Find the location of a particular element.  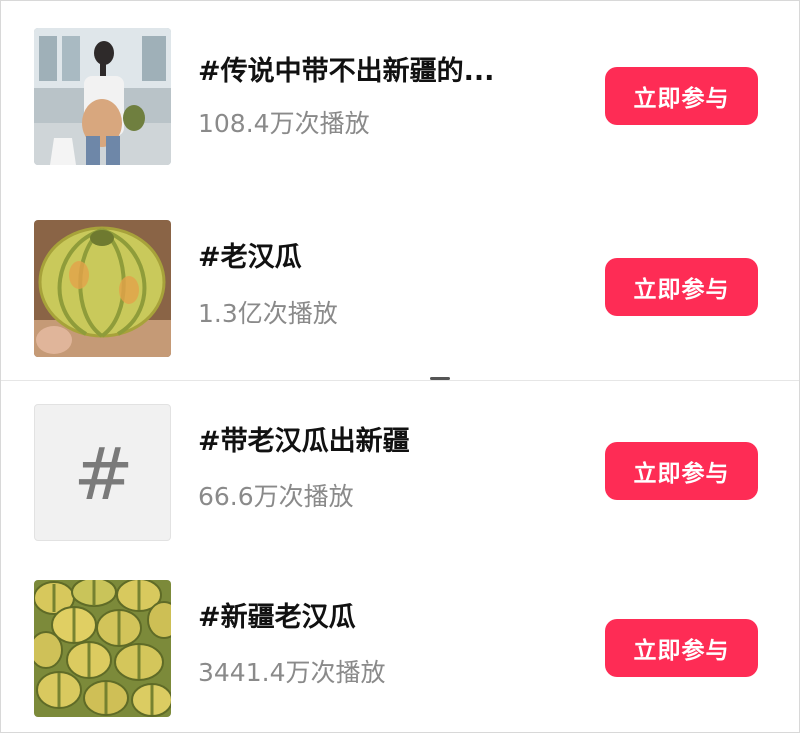

play-count: 3441.4万次播放 is located at coordinates (292, 672).